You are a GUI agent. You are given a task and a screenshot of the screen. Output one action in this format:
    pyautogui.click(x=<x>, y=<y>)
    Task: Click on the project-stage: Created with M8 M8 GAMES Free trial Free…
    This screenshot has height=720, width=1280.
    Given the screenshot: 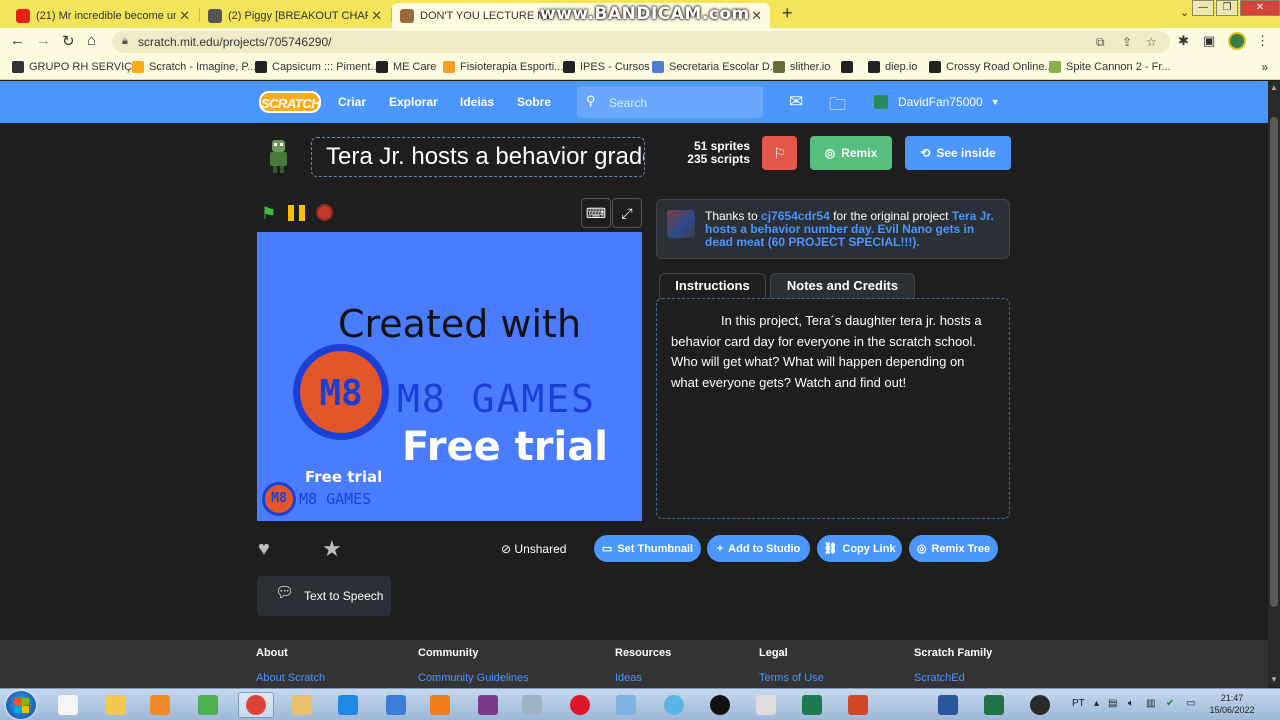 What is the action you would take?
    pyautogui.click(x=449, y=376)
    